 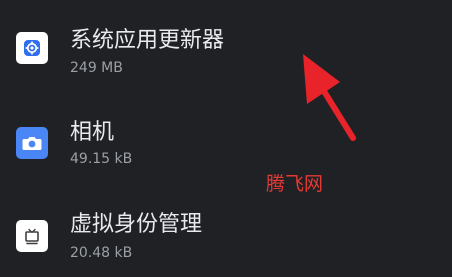 I want to click on app-size: 20.48 kB, so click(x=101, y=253).